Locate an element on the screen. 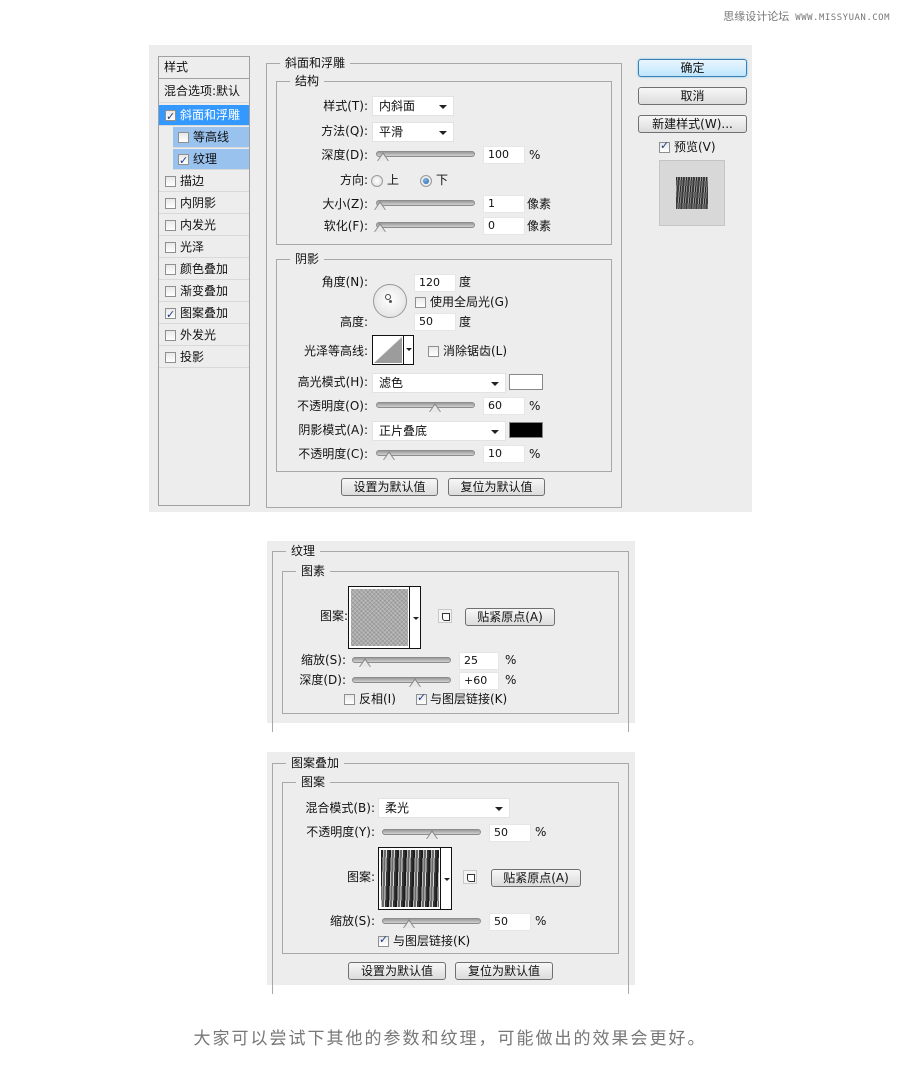 This screenshot has width=900, height=1088. overlay-pattern-picker is located at coordinates (415, 878).